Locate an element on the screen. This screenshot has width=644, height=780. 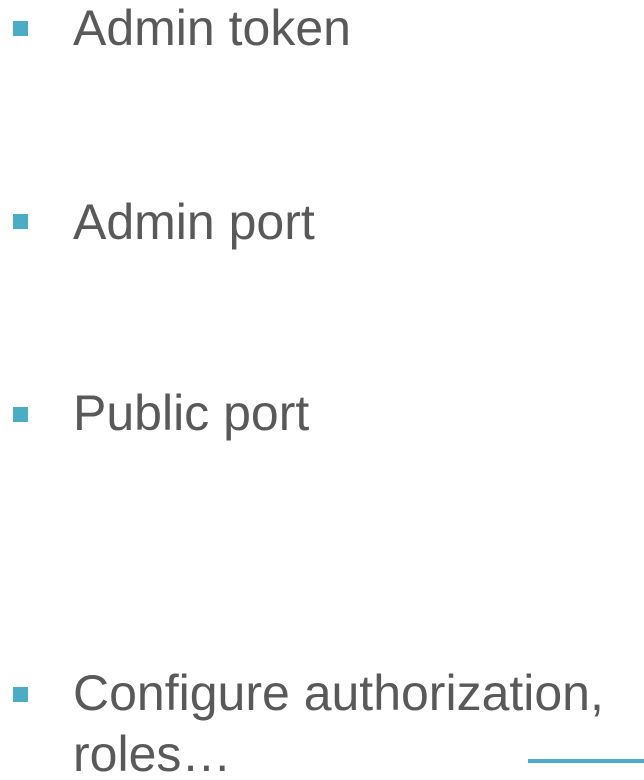
accent-divider-line is located at coordinates (586, 761).